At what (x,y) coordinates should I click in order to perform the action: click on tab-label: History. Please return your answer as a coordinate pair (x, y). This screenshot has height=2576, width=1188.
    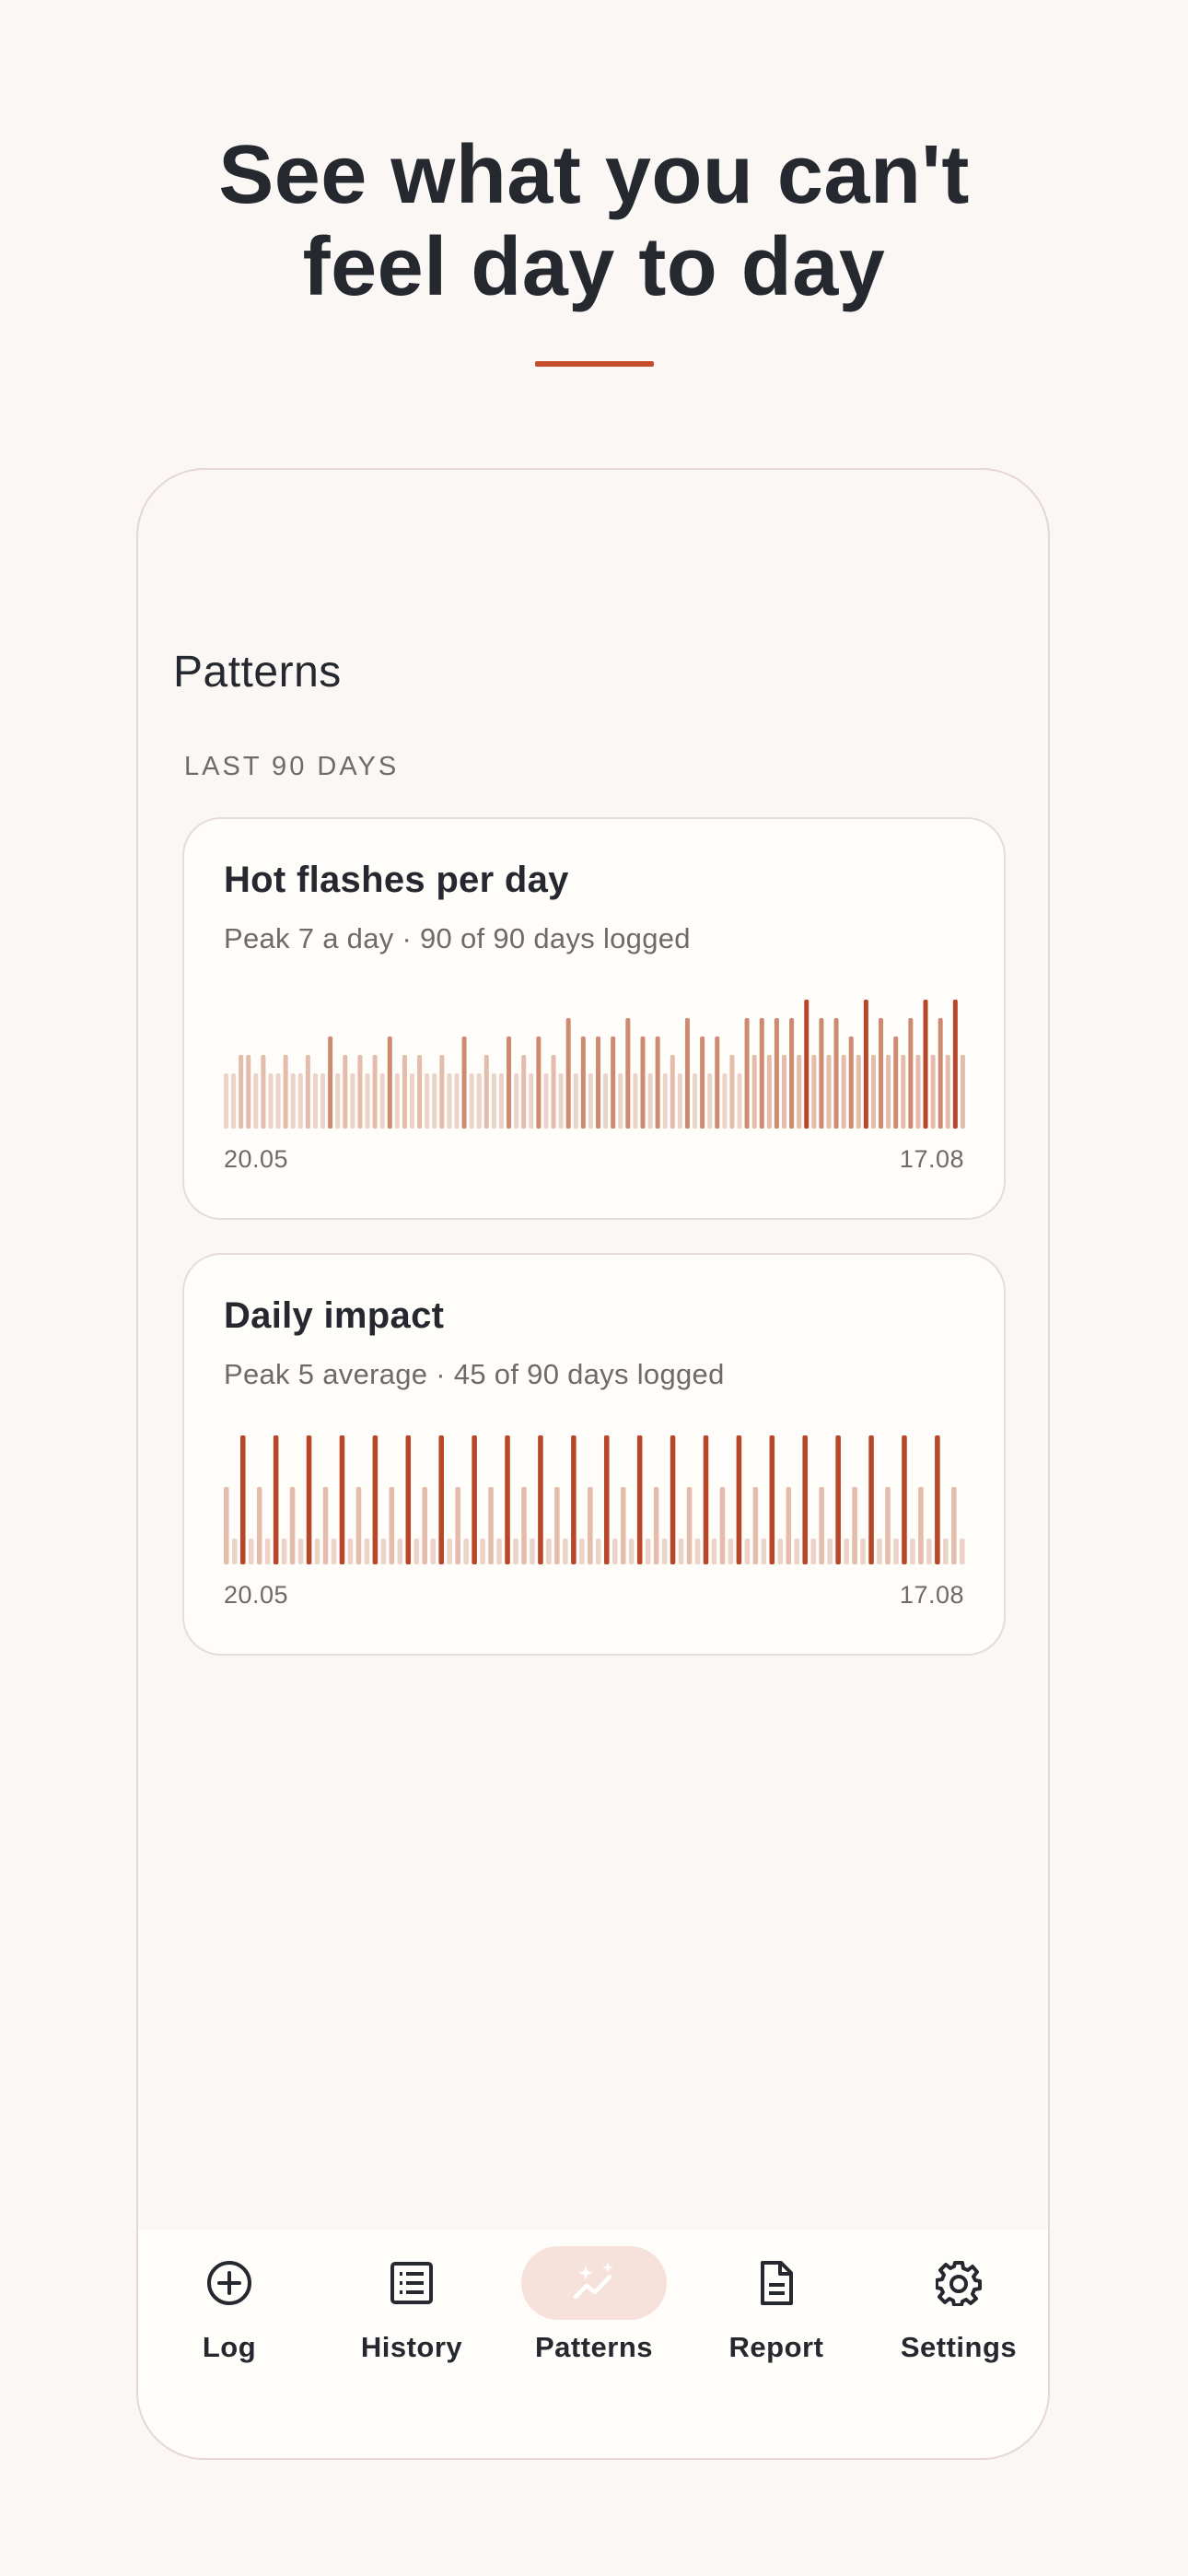
    Looking at the image, I should click on (411, 2347).